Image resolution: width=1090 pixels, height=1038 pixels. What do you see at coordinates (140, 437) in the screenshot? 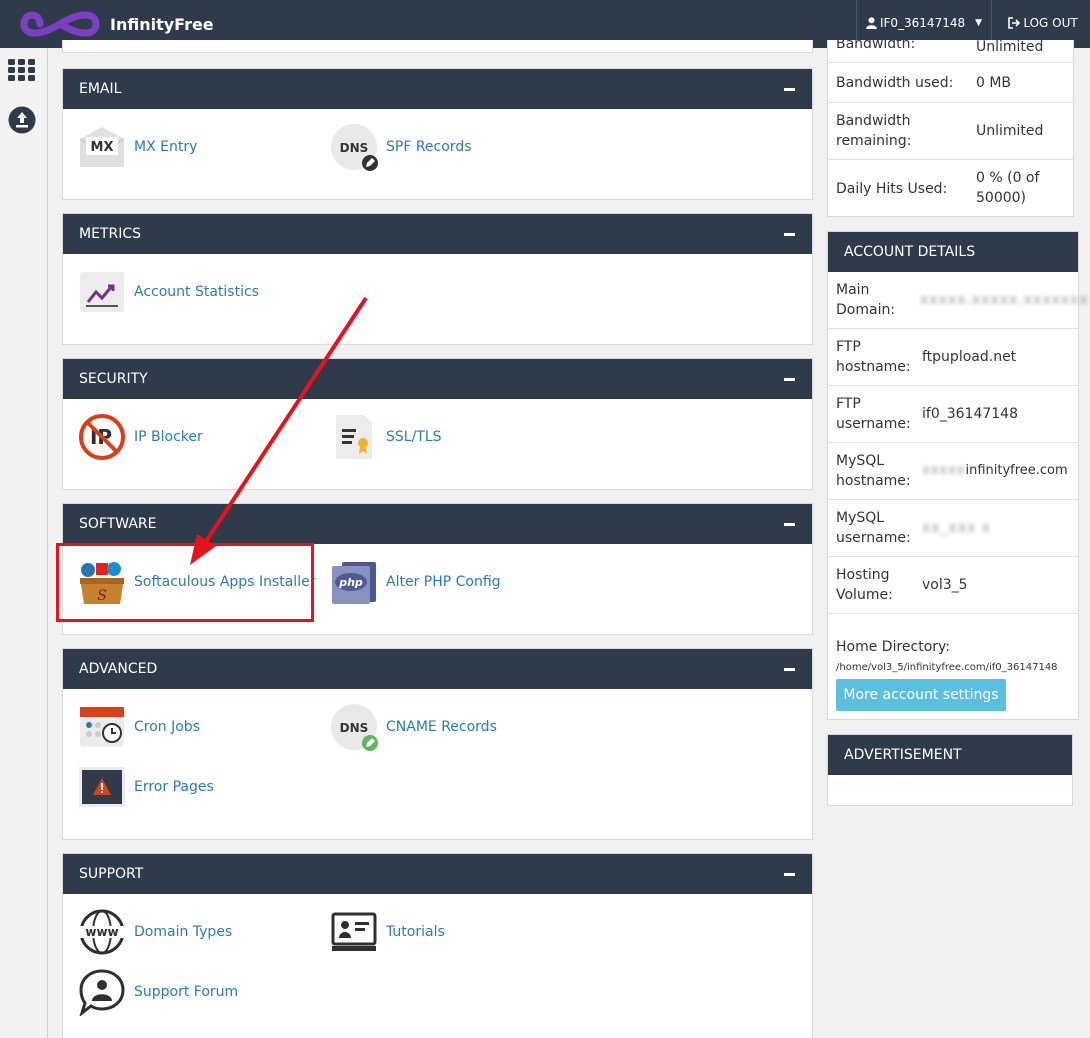
I see `ip-blocker-link: IP IP Blocker` at bounding box center [140, 437].